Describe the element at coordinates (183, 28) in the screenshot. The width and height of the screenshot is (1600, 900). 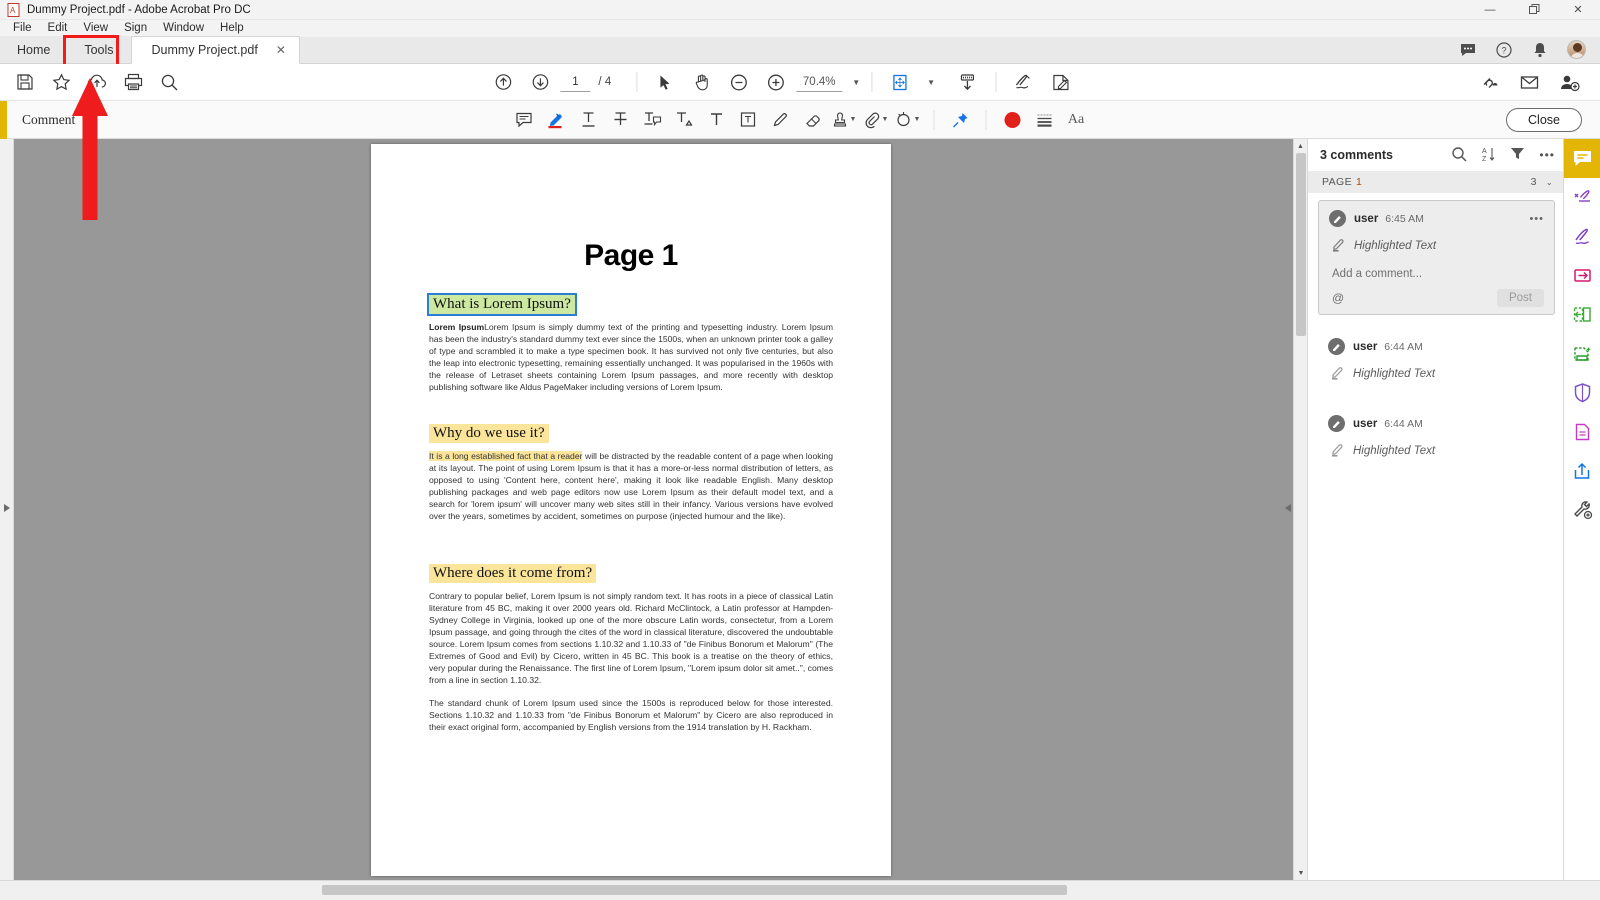
I see `menu-window: Window` at that location.